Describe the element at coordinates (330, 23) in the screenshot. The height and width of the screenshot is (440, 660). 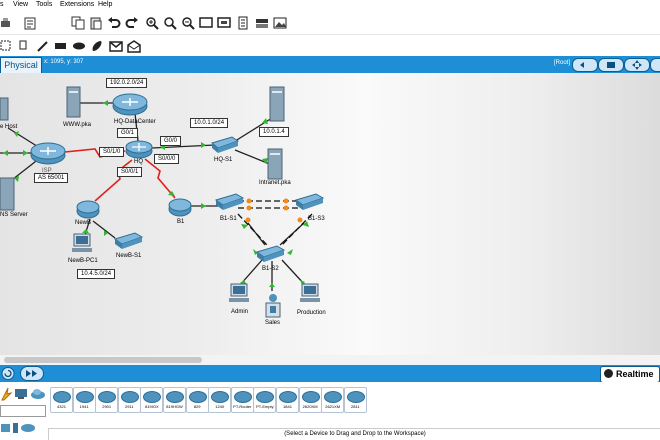
I see `main-toolbar` at that location.